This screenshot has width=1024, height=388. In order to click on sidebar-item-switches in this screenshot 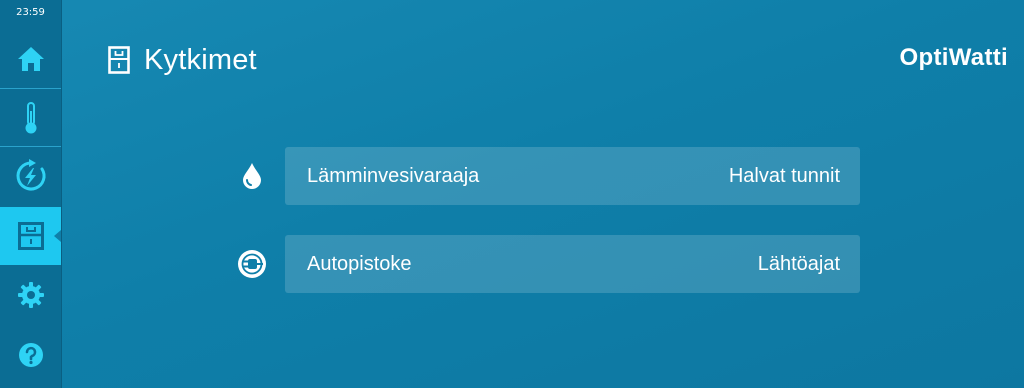, I will do `click(30, 236)`.